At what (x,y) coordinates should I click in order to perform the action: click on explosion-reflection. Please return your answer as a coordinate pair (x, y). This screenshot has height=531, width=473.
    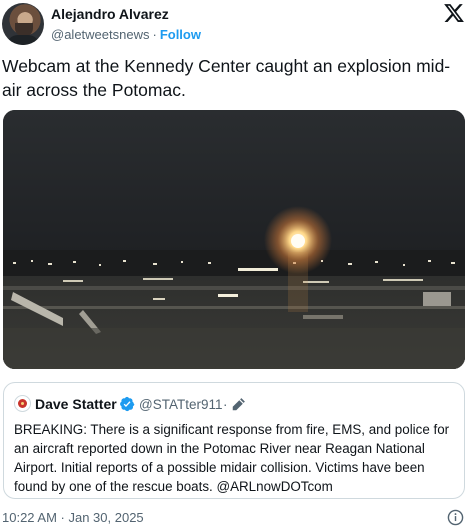
    Looking at the image, I should click on (298, 282).